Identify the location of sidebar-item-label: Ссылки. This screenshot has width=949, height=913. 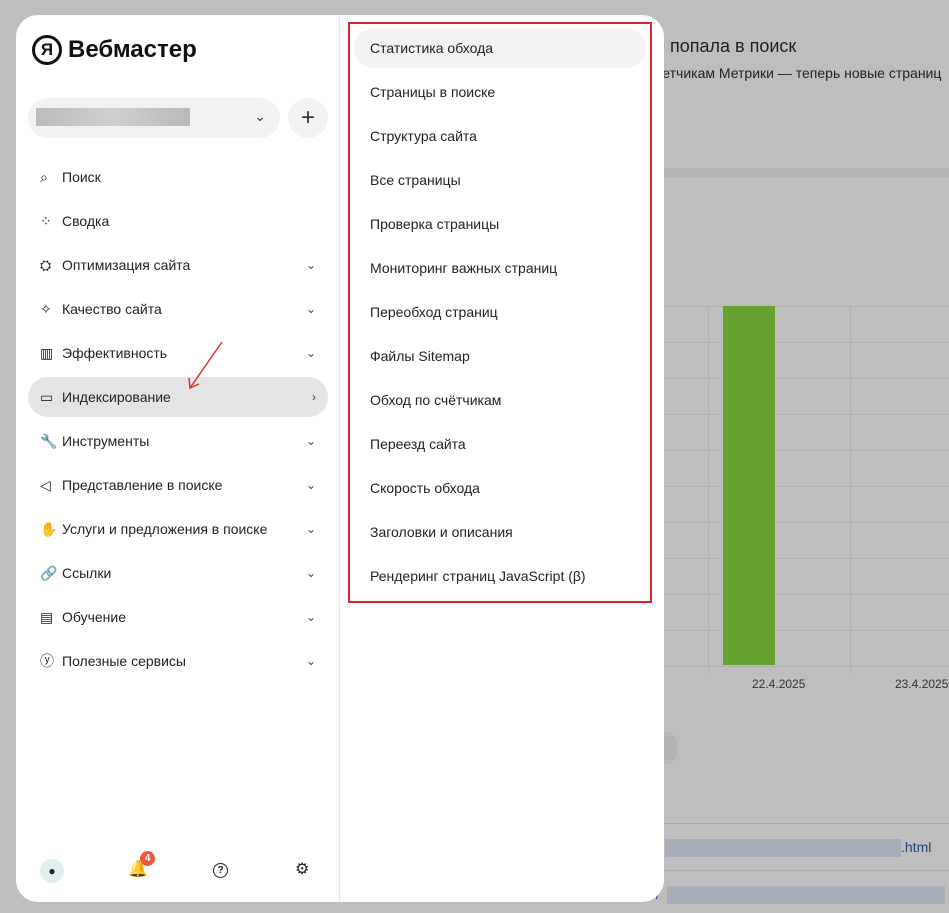
(87, 573).